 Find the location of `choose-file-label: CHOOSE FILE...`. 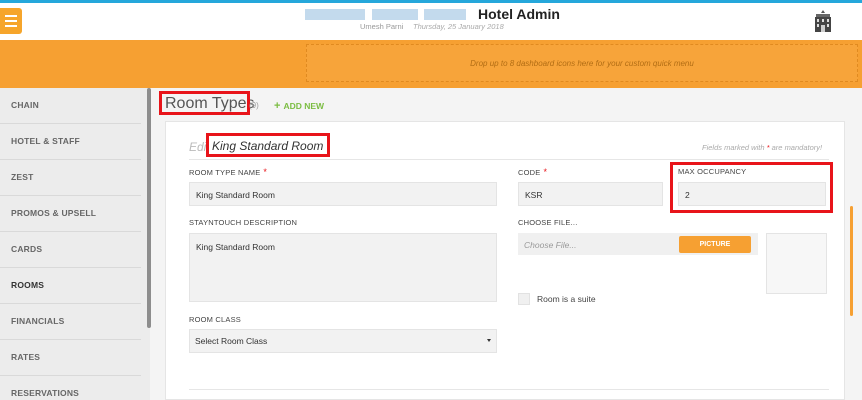

choose-file-label: CHOOSE FILE... is located at coordinates (548, 222).